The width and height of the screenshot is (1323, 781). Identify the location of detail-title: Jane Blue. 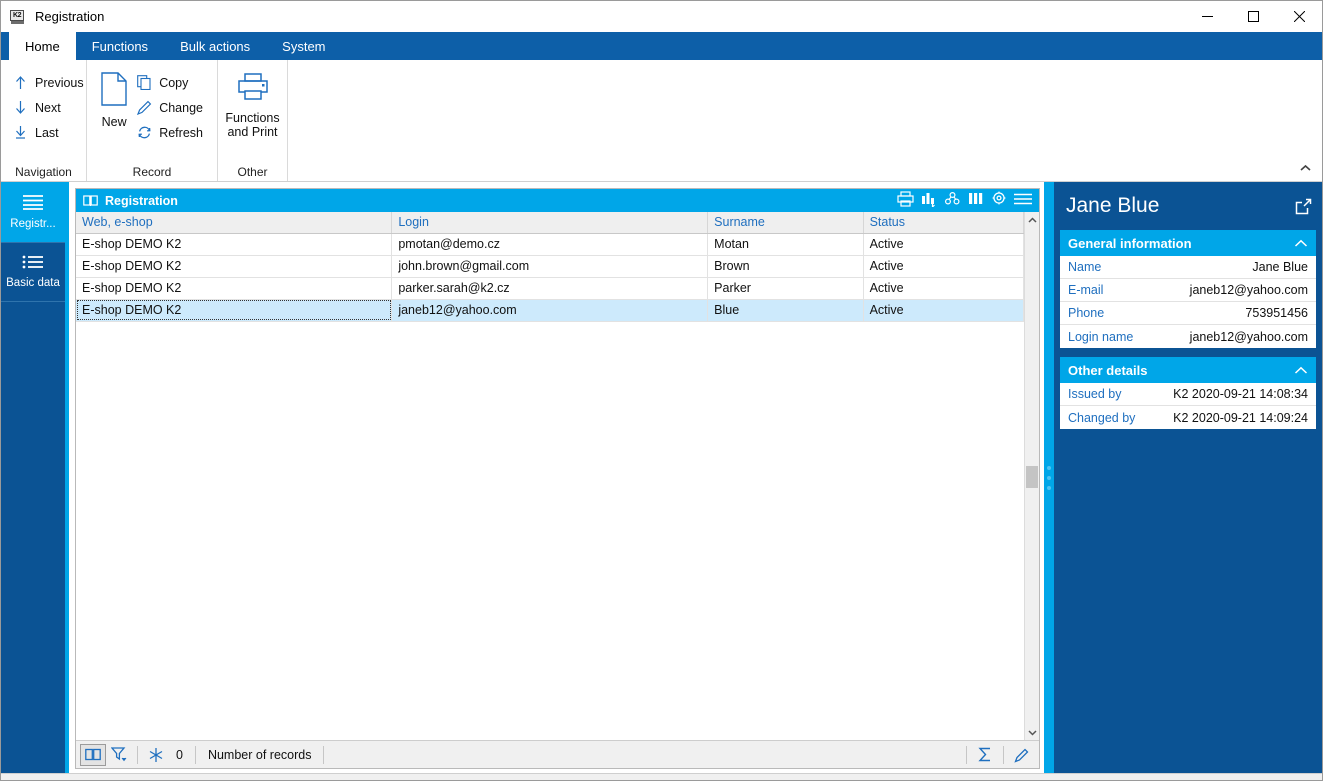
(1113, 205).